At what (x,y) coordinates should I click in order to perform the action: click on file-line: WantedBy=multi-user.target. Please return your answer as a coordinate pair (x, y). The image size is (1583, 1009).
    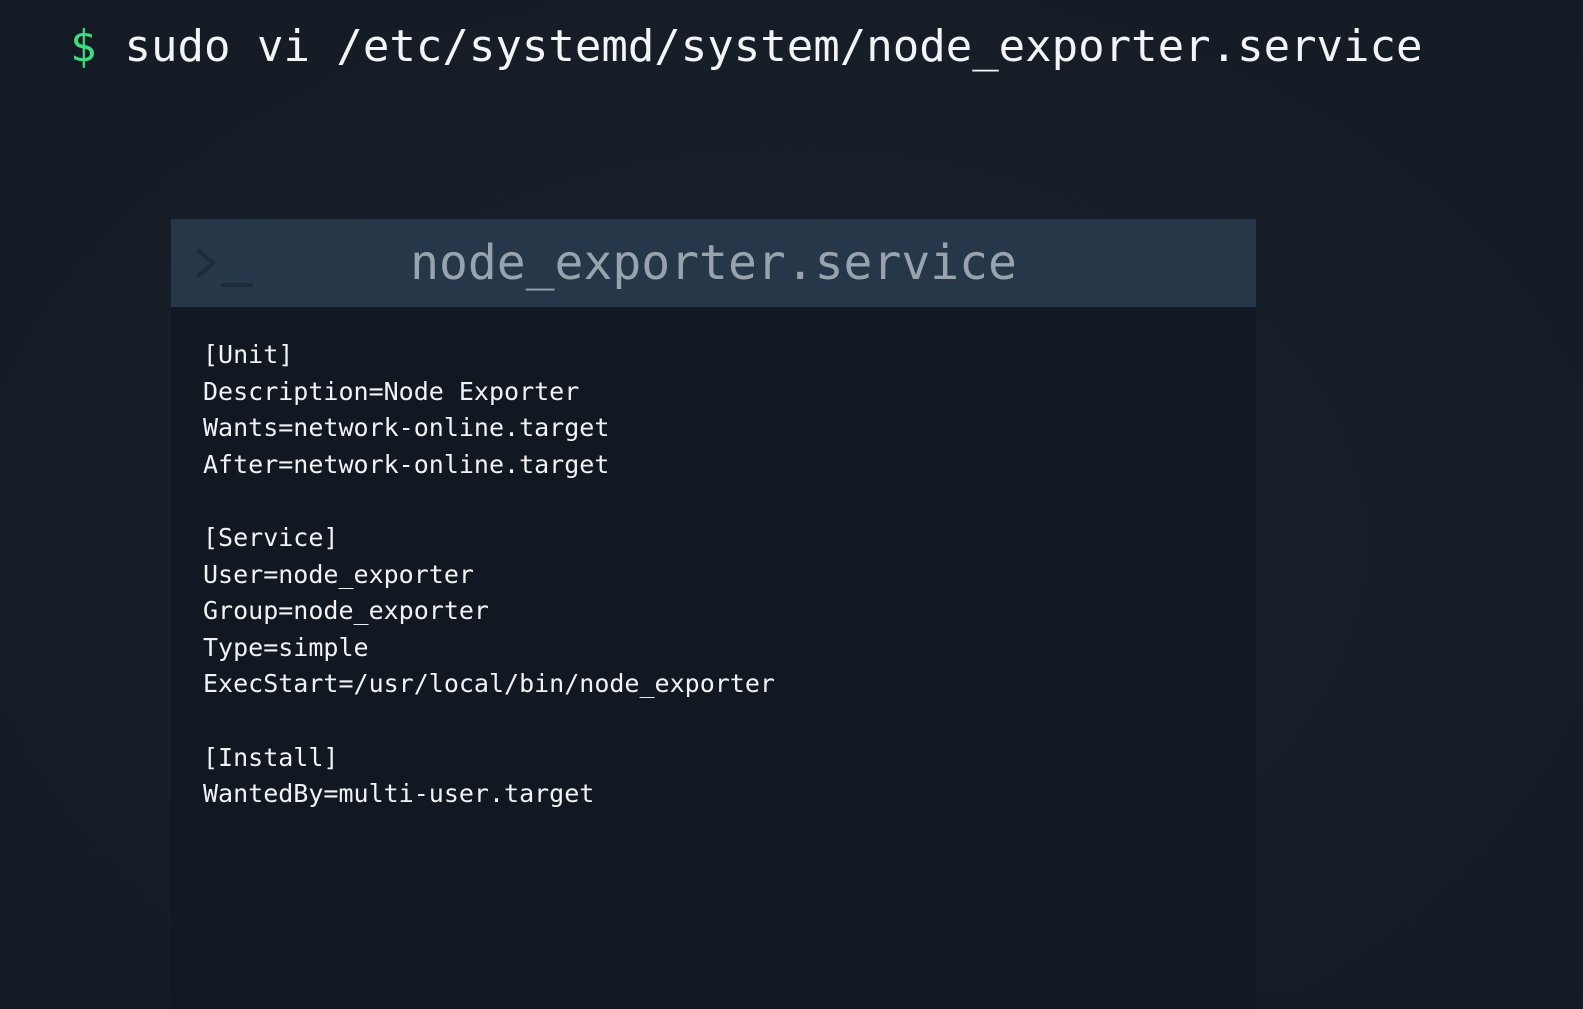
    Looking at the image, I should click on (399, 794).